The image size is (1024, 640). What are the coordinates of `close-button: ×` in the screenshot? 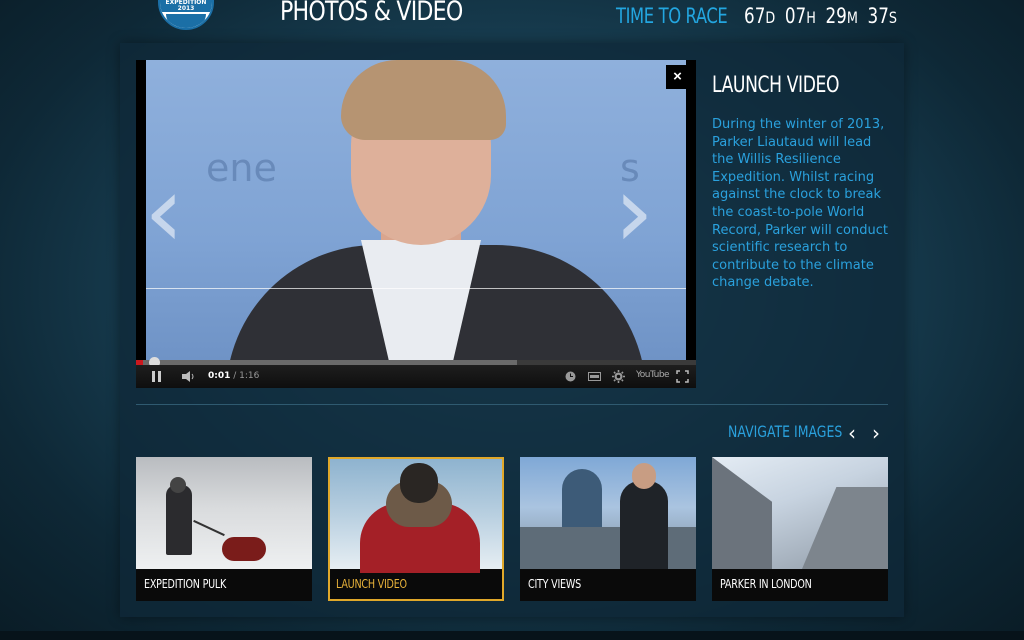 It's located at (677, 77).